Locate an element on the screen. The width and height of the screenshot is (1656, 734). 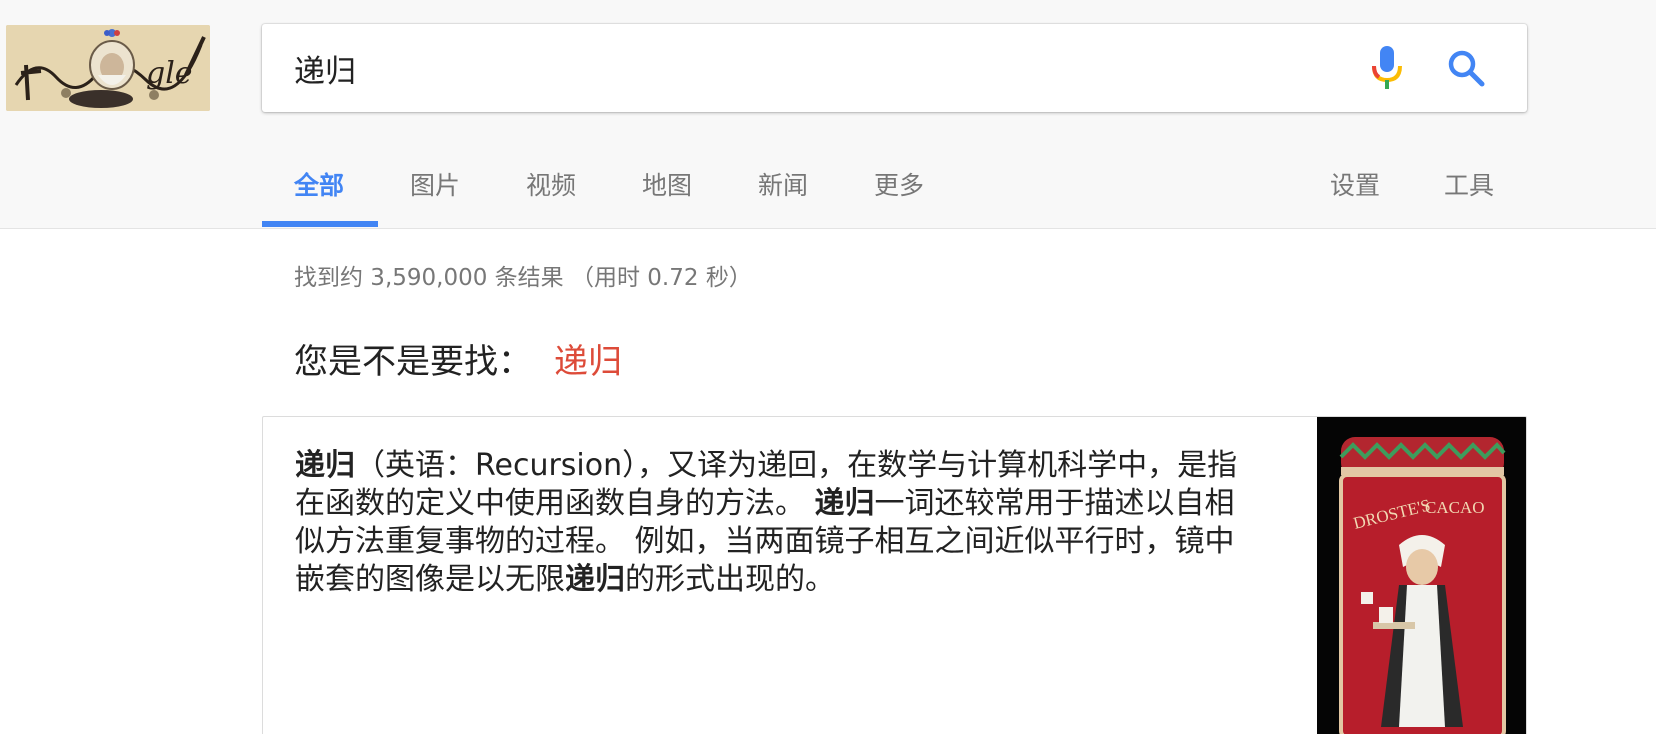
search-box is located at coordinates (894, 68).